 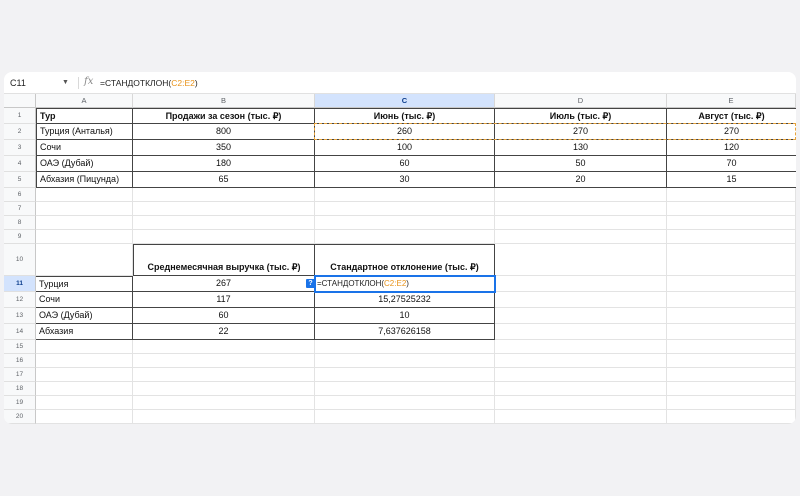 What do you see at coordinates (20, 403) in the screenshot?
I see `row-header-19: 19` at bounding box center [20, 403].